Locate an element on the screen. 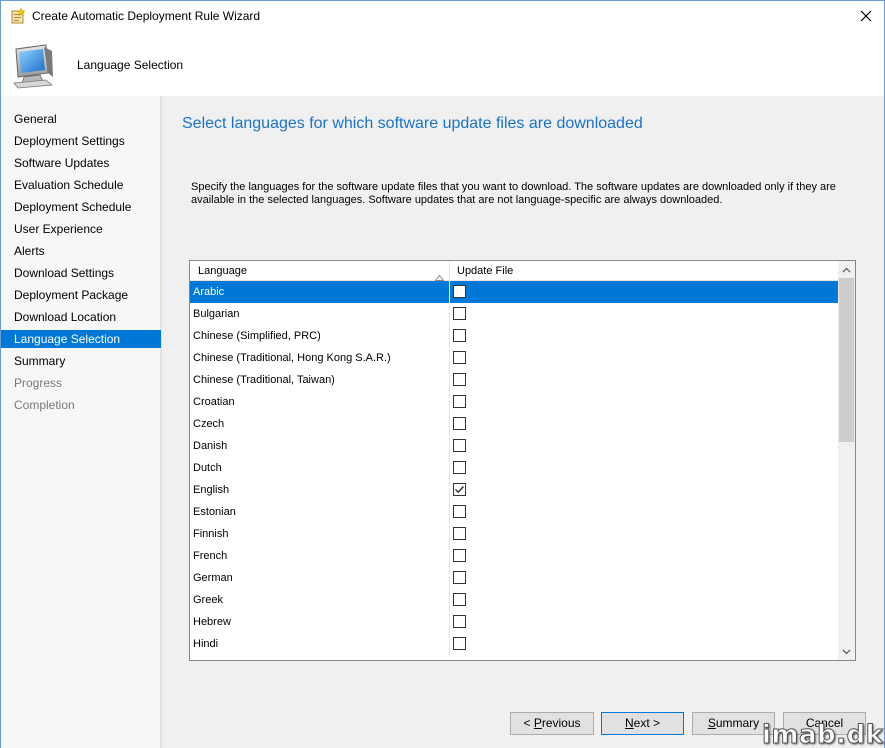  vertical-scrollbar is located at coordinates (846, 460).